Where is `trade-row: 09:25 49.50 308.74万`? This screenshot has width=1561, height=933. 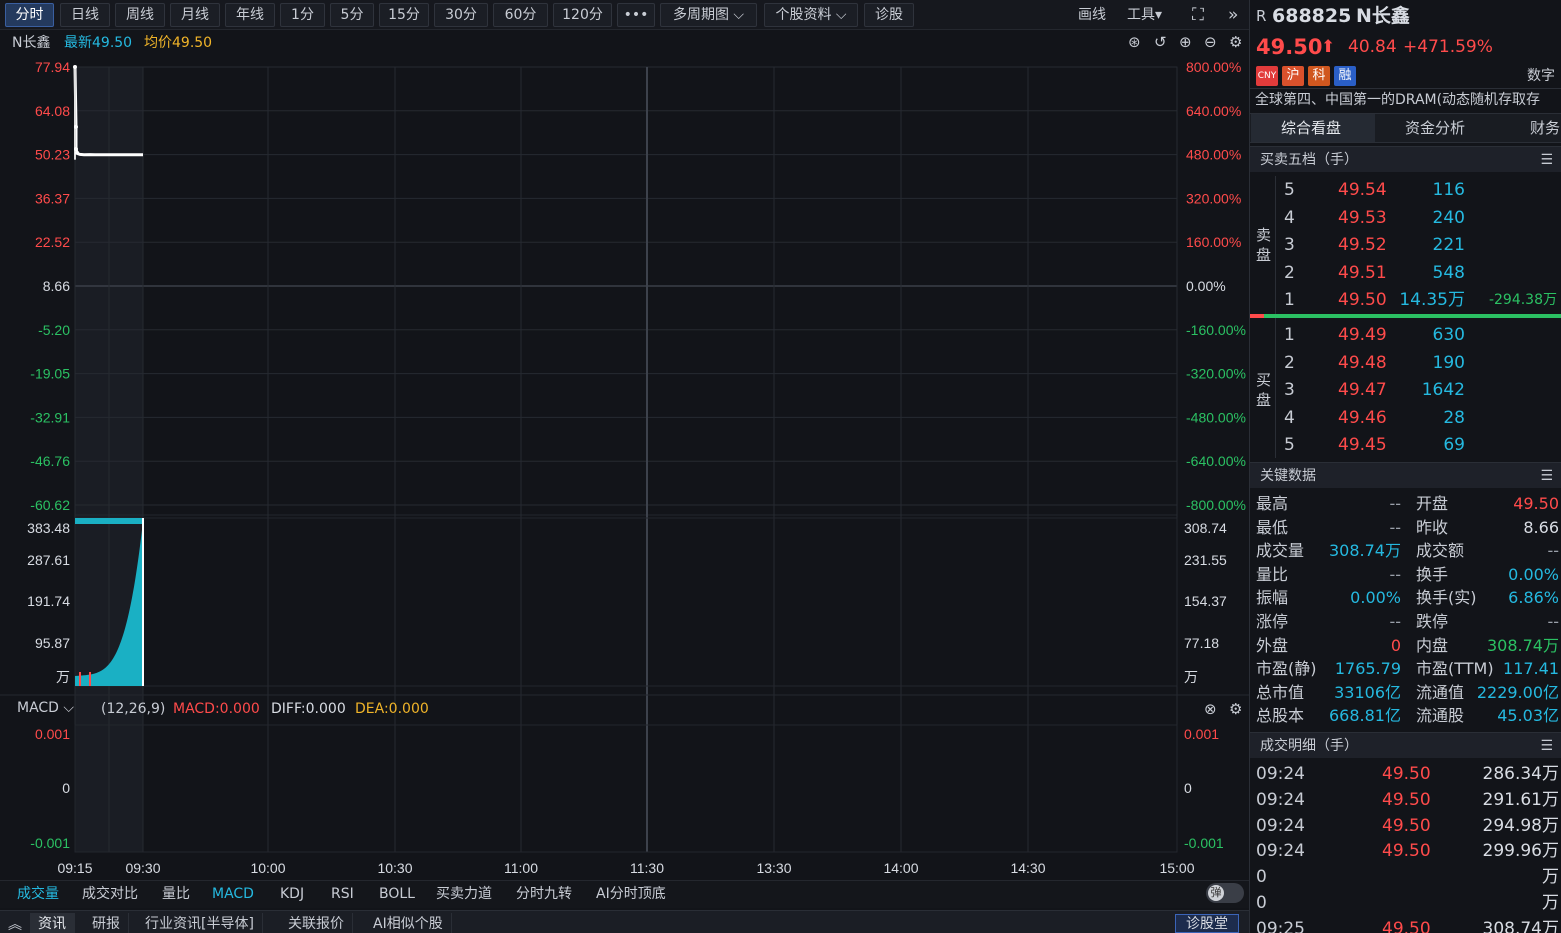
trade-row: 09:25 49.50 308.74万 is located at coordinates (1405, 925).